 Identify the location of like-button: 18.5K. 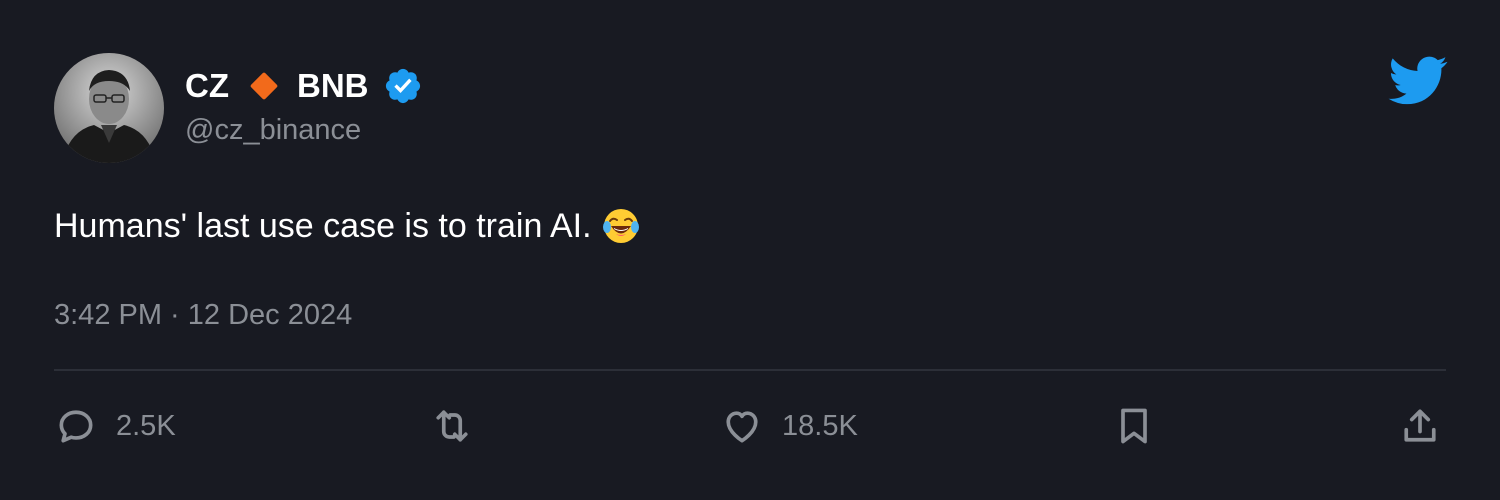
(789, 426).